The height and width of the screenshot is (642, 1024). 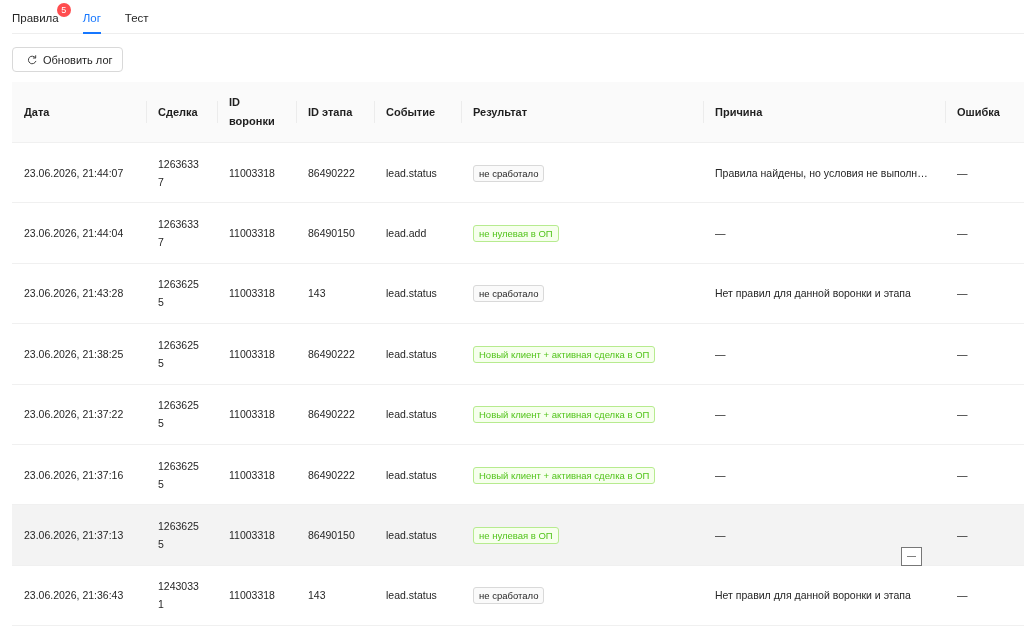 I want to click on table-row: 23.06.2026, 21:44:07 12636337 11003318 86490222 lead.status не сработало Правила найдены, но условия не выполн… —, so click(x=518, y=172).